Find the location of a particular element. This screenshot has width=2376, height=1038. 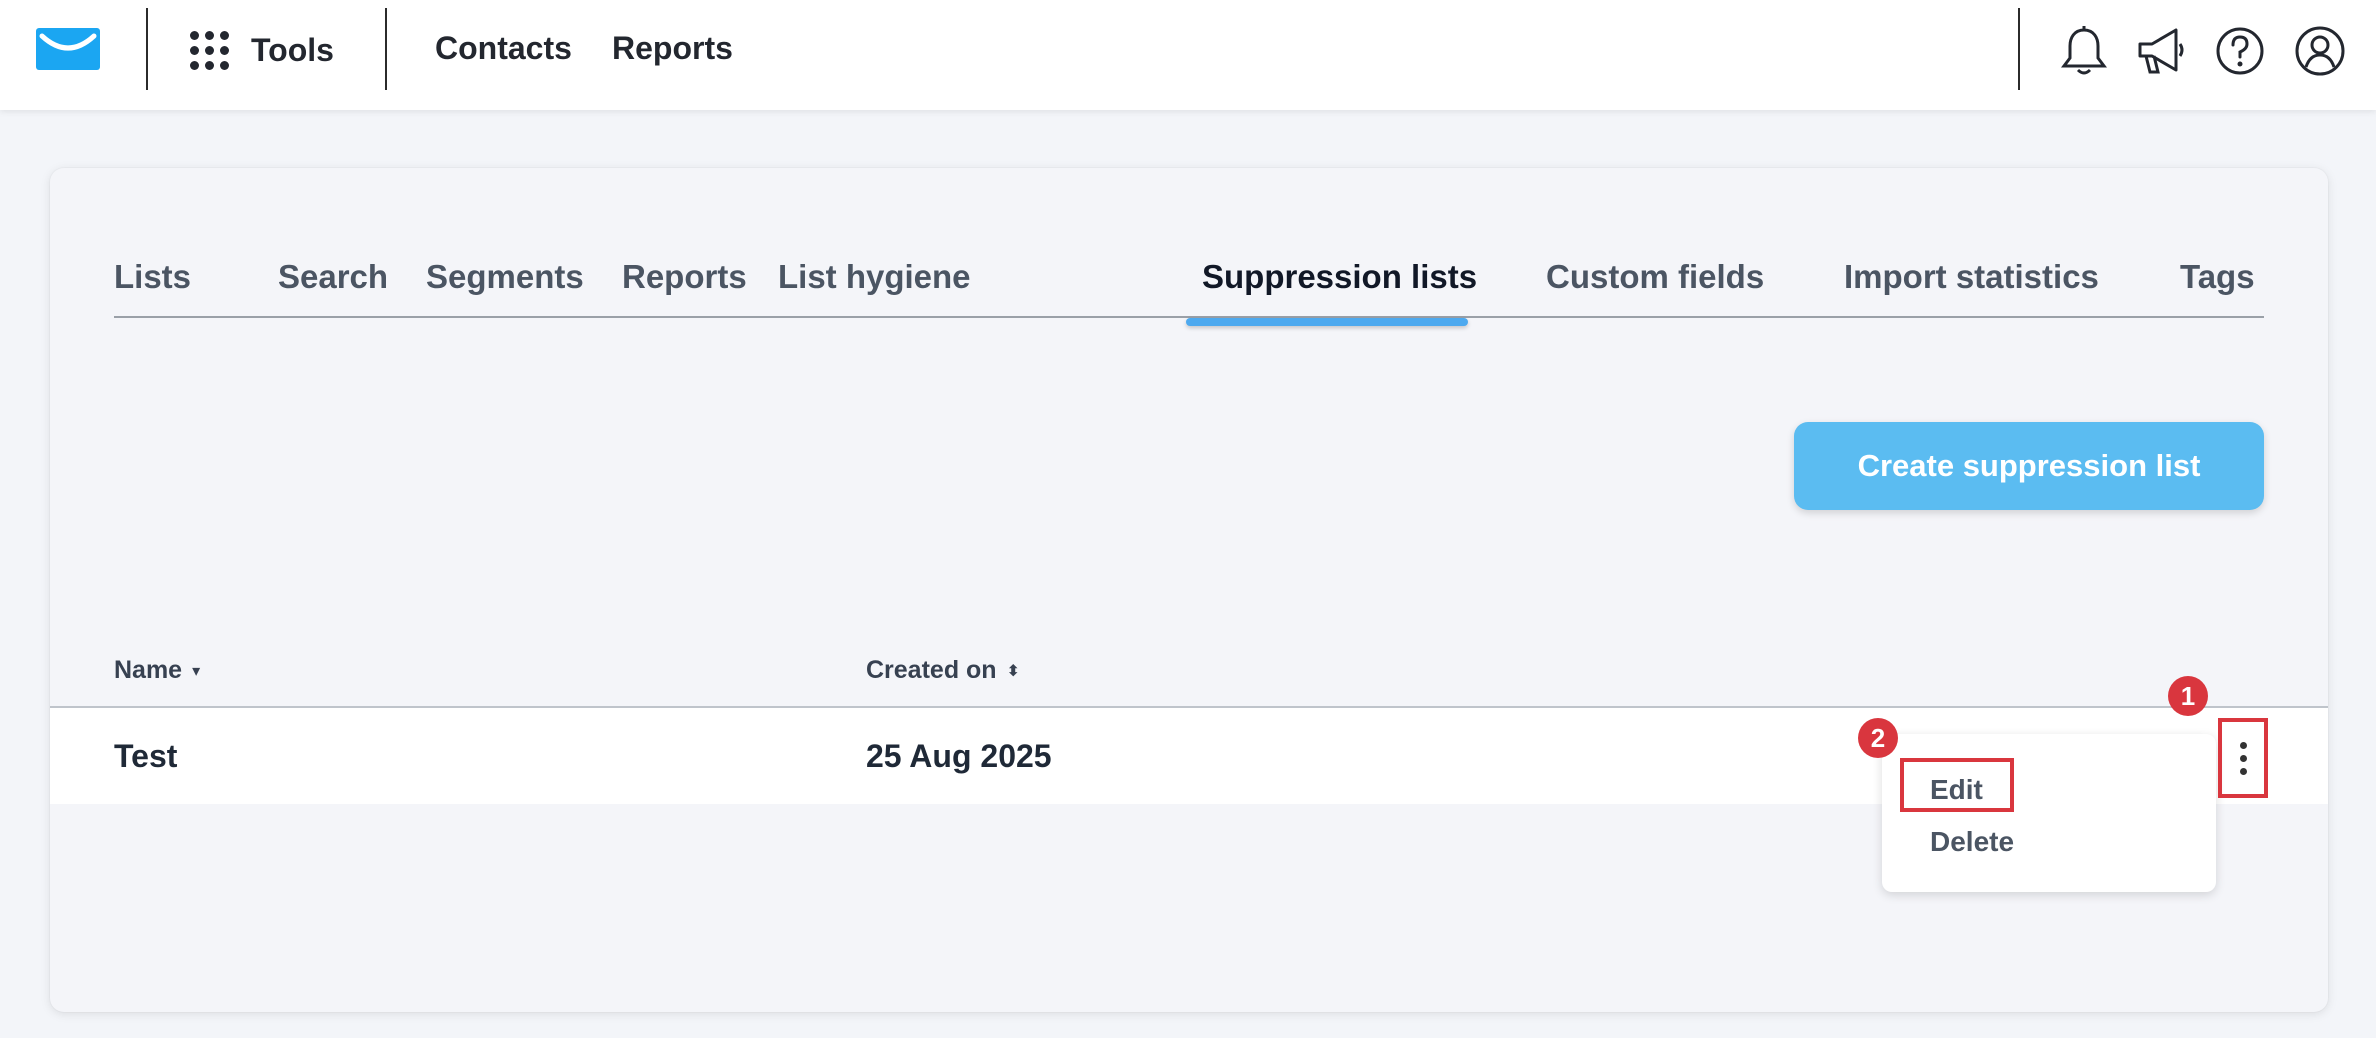

menu-item-delete: Delete is located at coordinates (1972, 842).